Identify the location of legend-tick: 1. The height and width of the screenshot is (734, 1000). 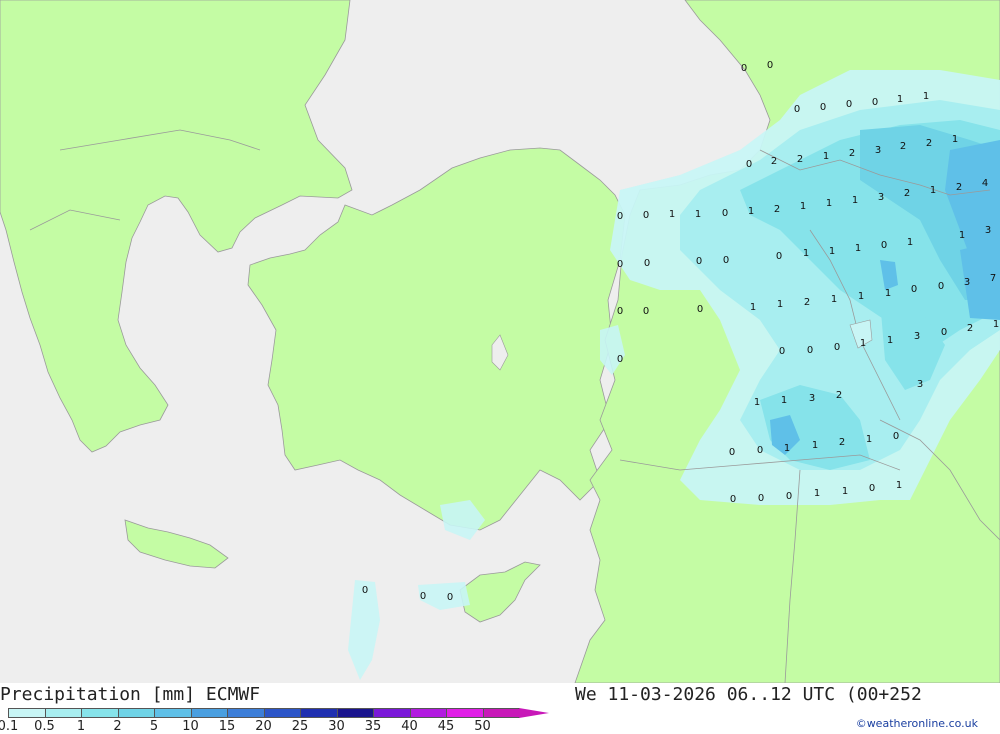
(81, 726).